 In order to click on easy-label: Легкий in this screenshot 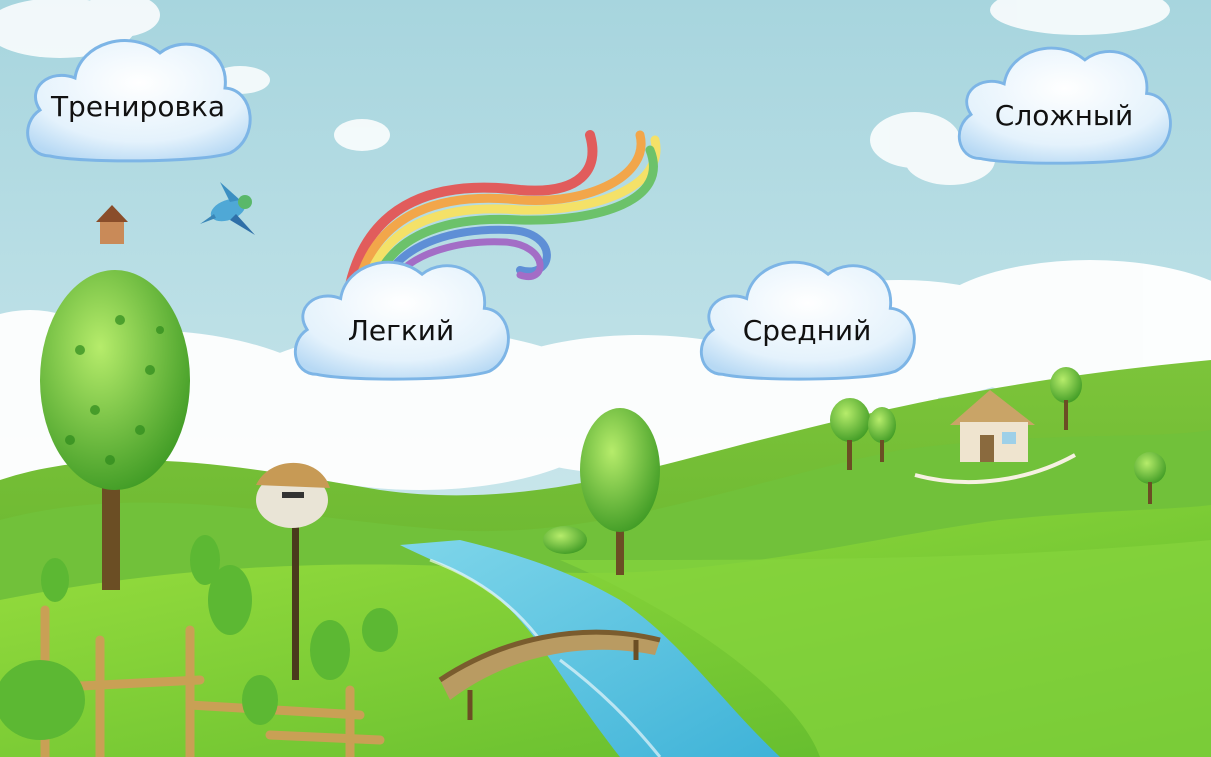, I will do `click(401, 330)`.